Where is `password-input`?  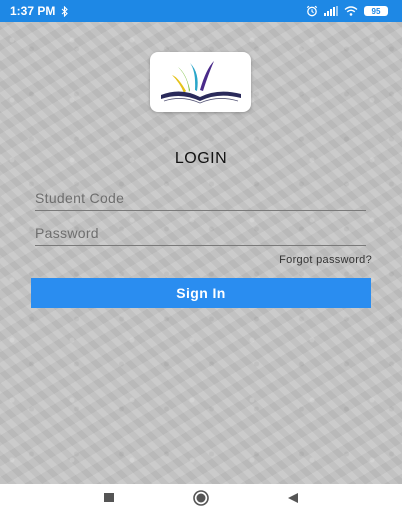 password-input is located at coordinates (200, 233).